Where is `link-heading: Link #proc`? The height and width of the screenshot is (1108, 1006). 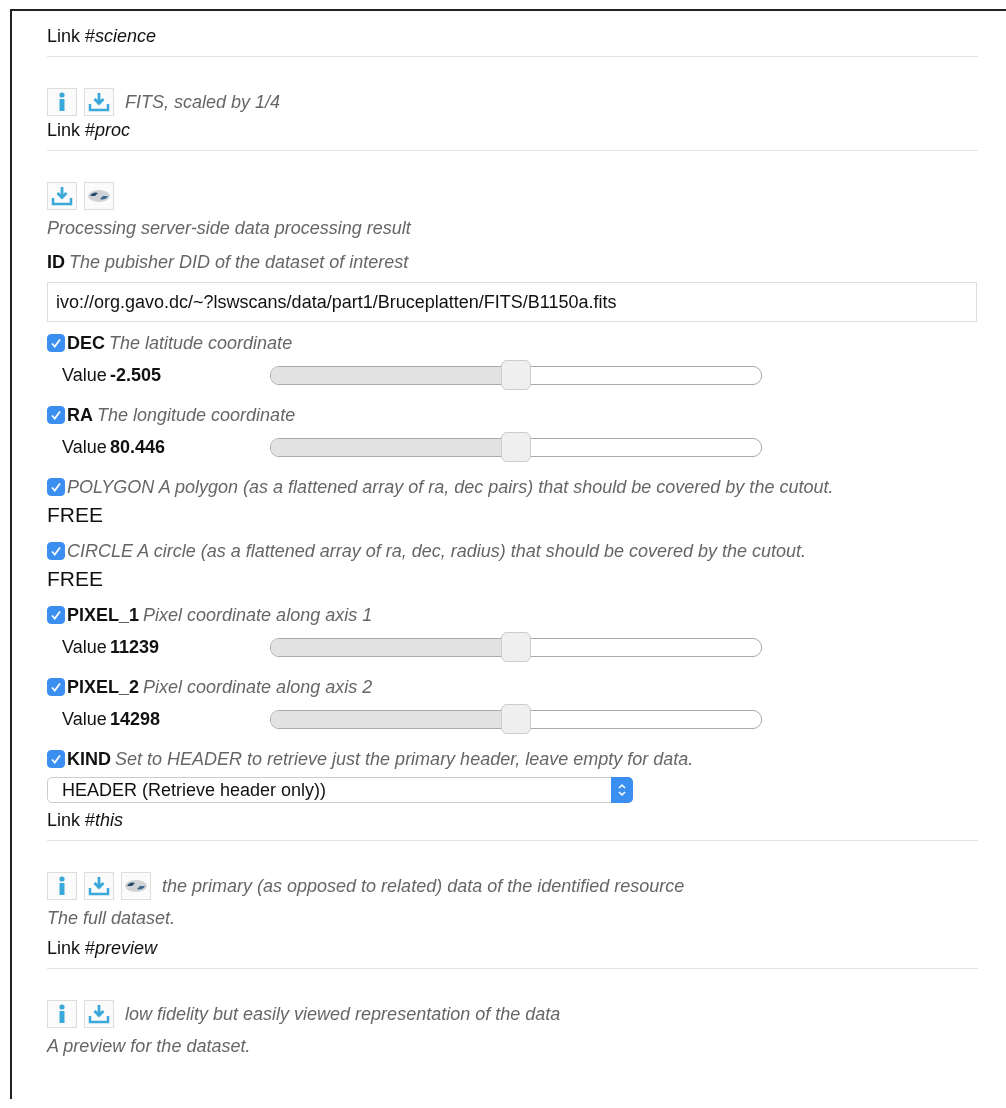
link-heading: Link #proc is located at coordinates (89, 130).